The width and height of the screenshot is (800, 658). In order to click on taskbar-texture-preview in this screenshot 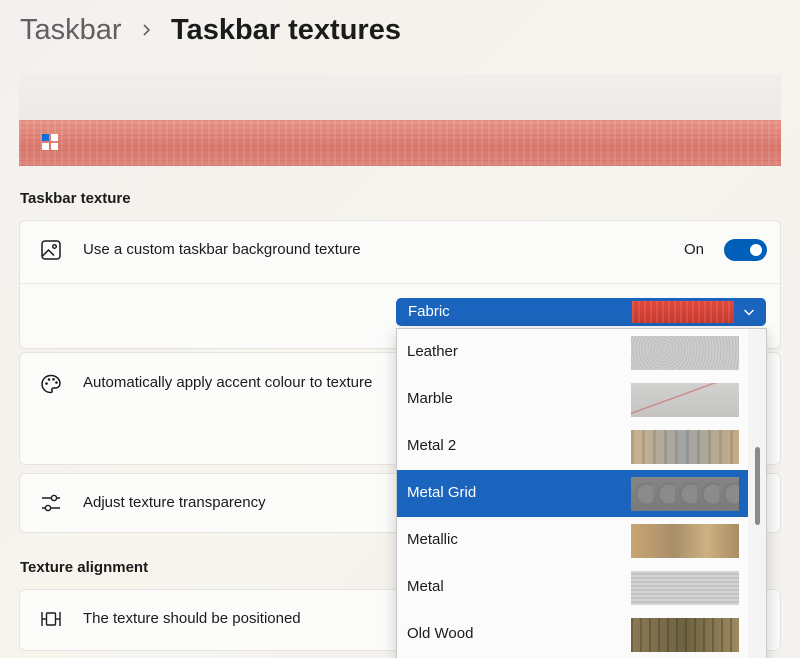, I will do `click(400, 143)`.